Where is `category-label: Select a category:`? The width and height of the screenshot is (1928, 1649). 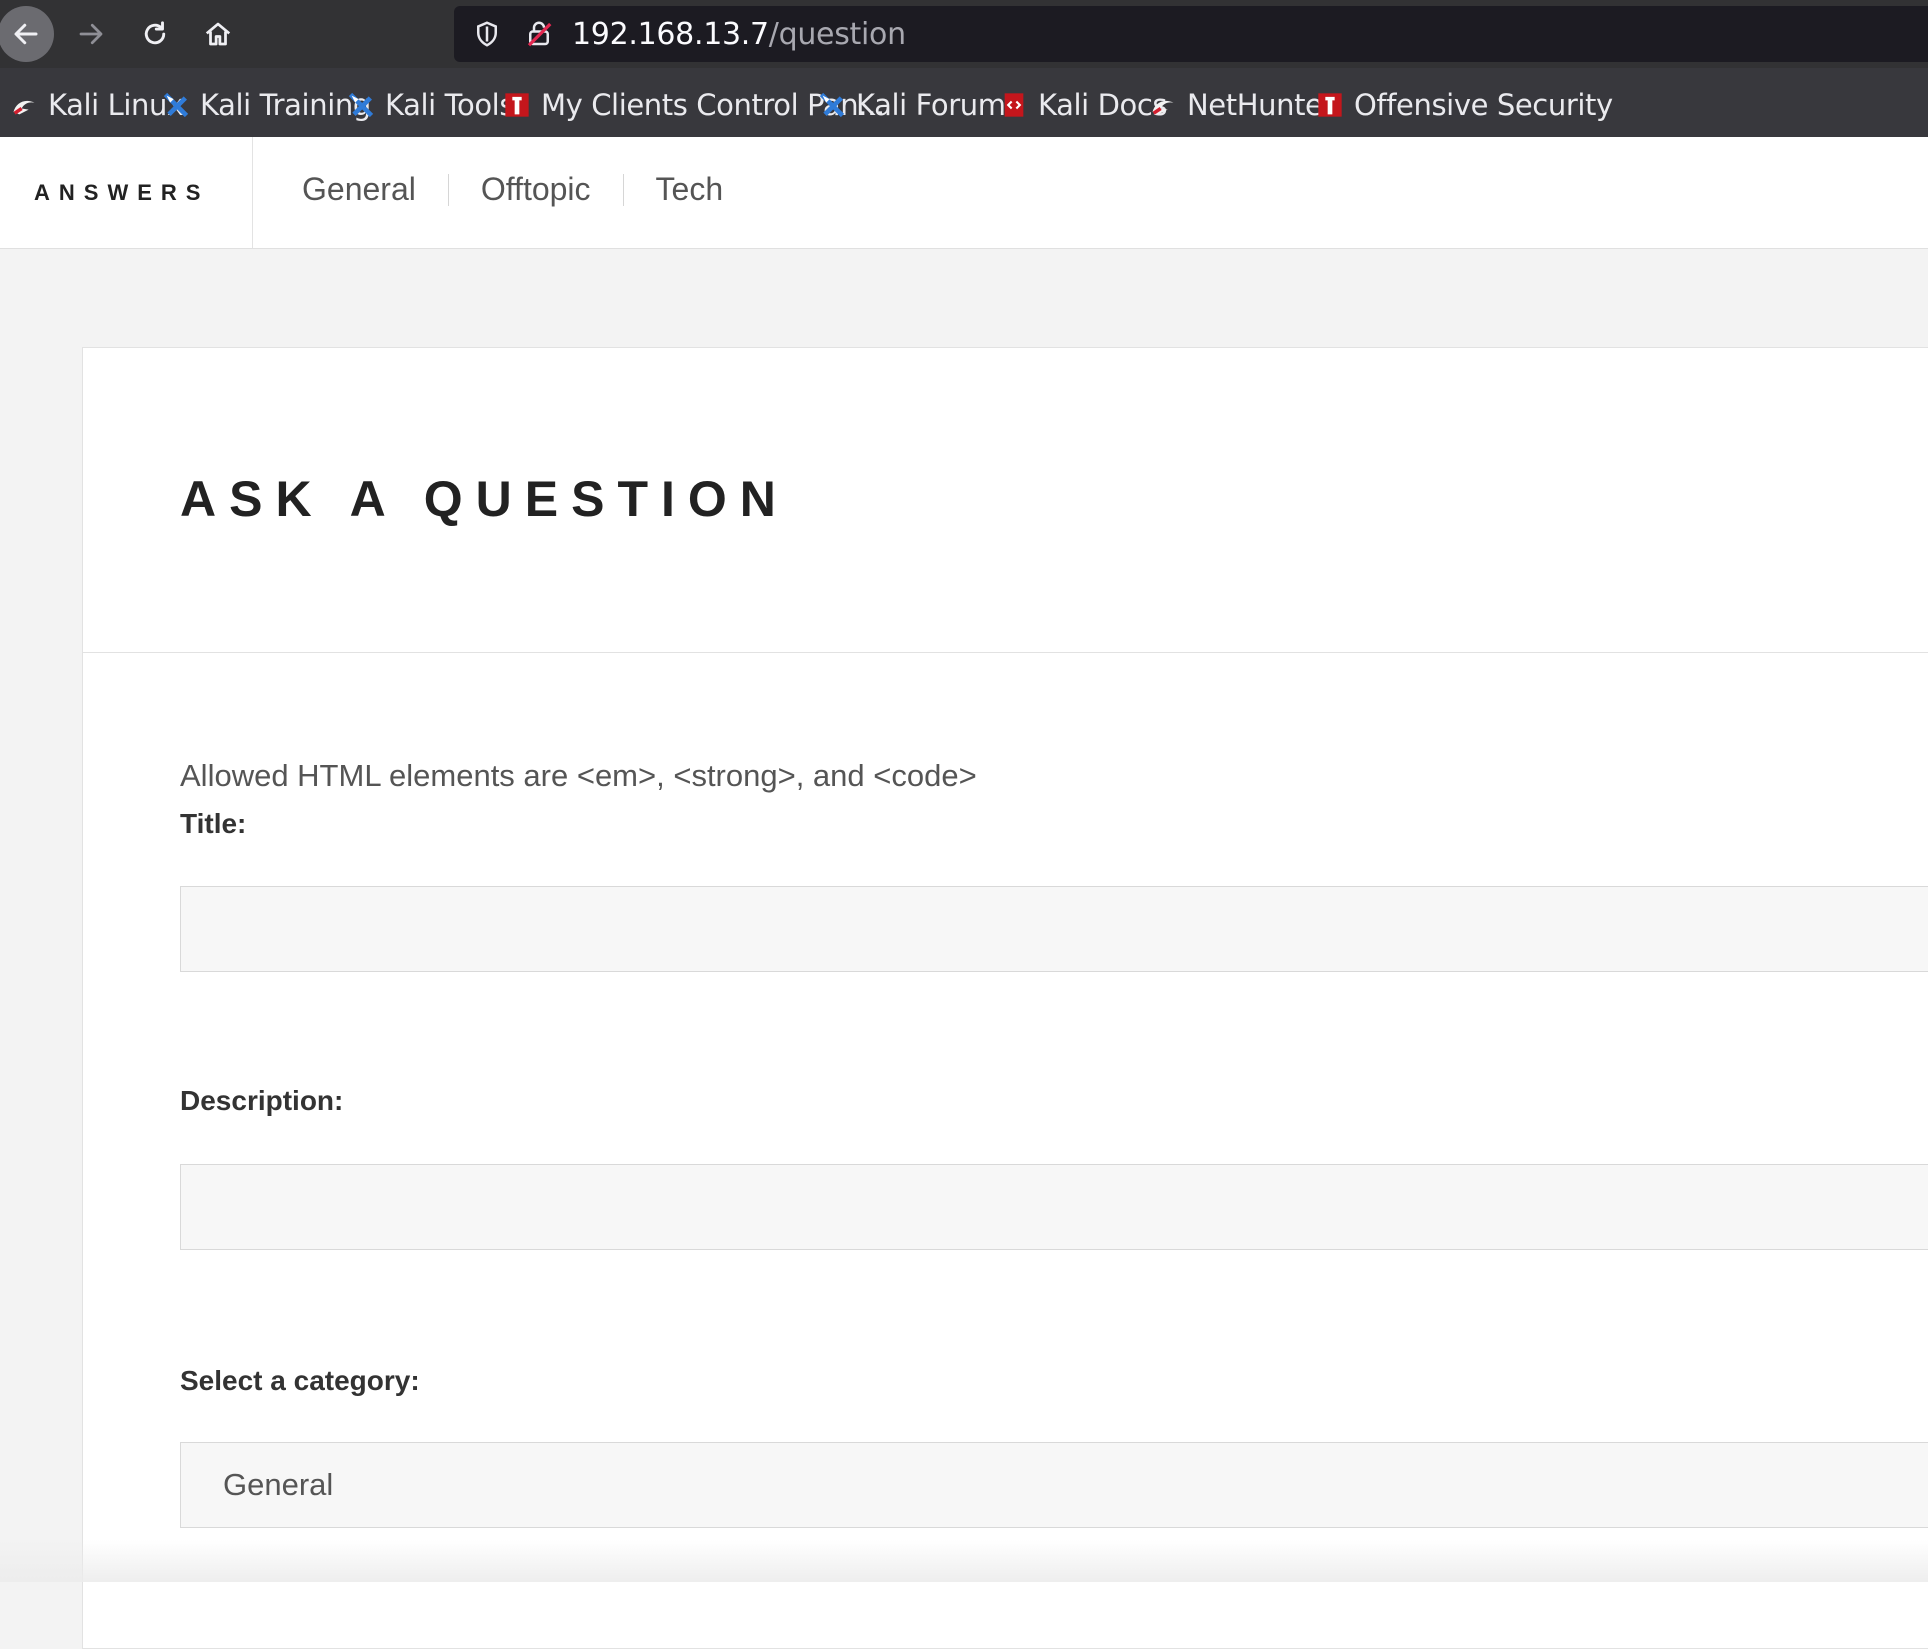 category-label: Select a category: is located at coordinates (300, 1380).